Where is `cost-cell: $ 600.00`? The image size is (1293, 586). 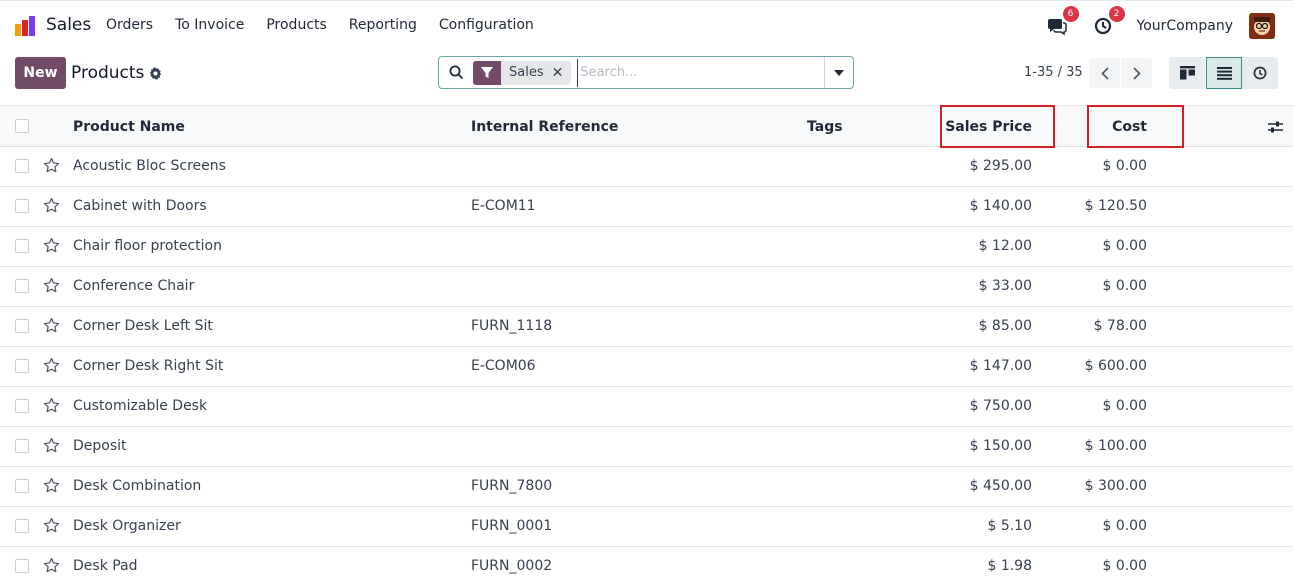 cost-cell: $ 600.00 is located at coordinates (1115, 366).